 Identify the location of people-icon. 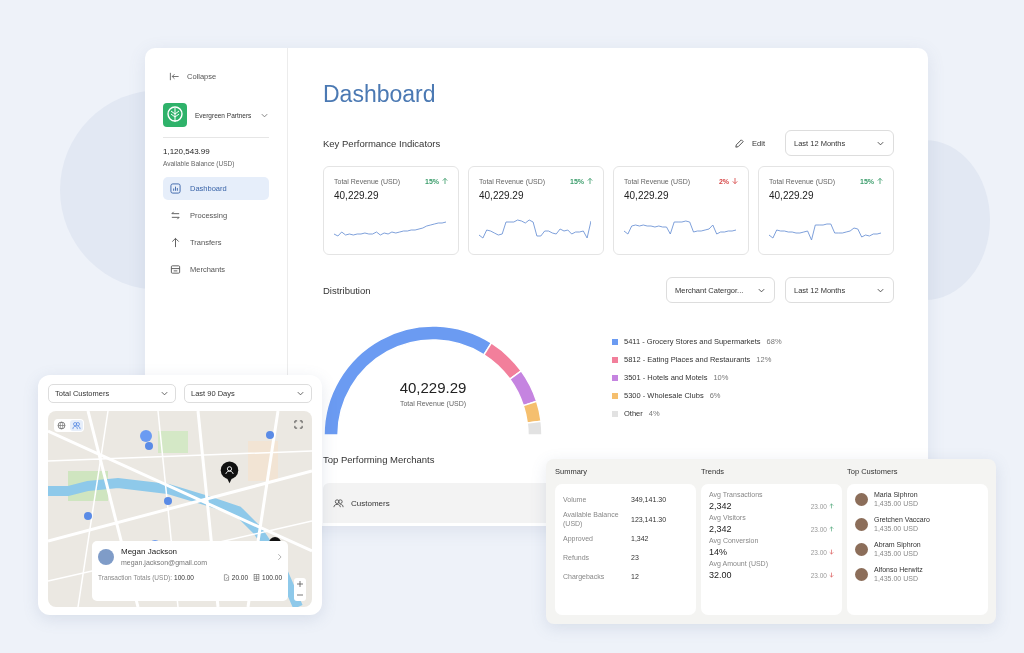
(338, 503).